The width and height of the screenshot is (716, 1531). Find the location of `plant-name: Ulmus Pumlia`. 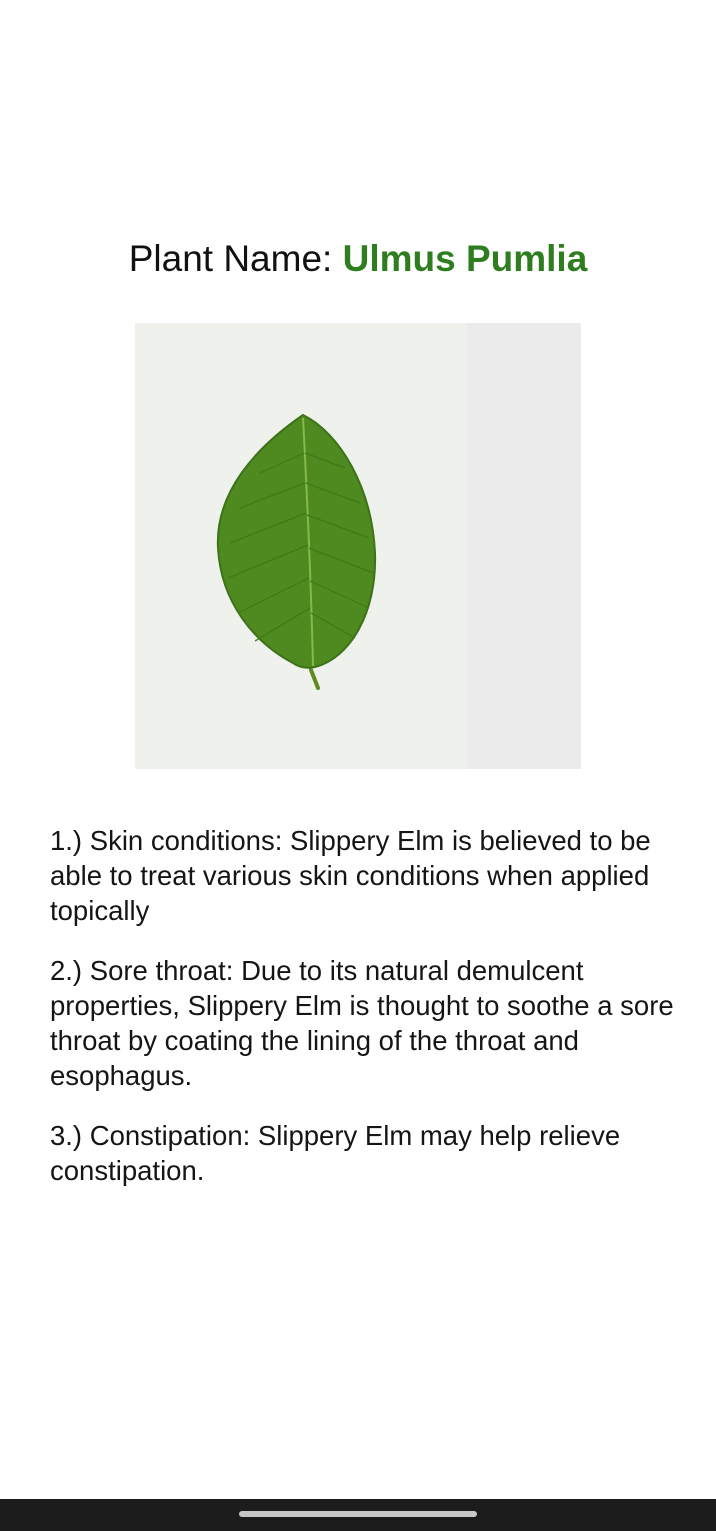

plant-name: Ulmus Pumlia is located at coordinates (465, 258).